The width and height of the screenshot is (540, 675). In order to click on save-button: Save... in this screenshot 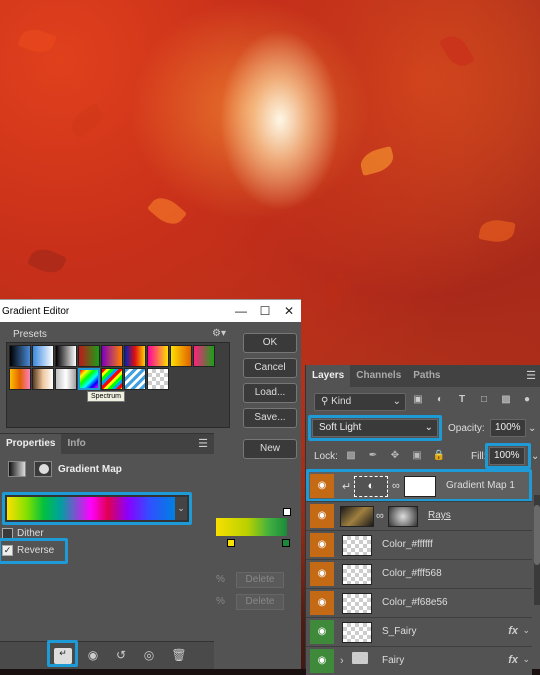, I will do `click(270, 418)`.